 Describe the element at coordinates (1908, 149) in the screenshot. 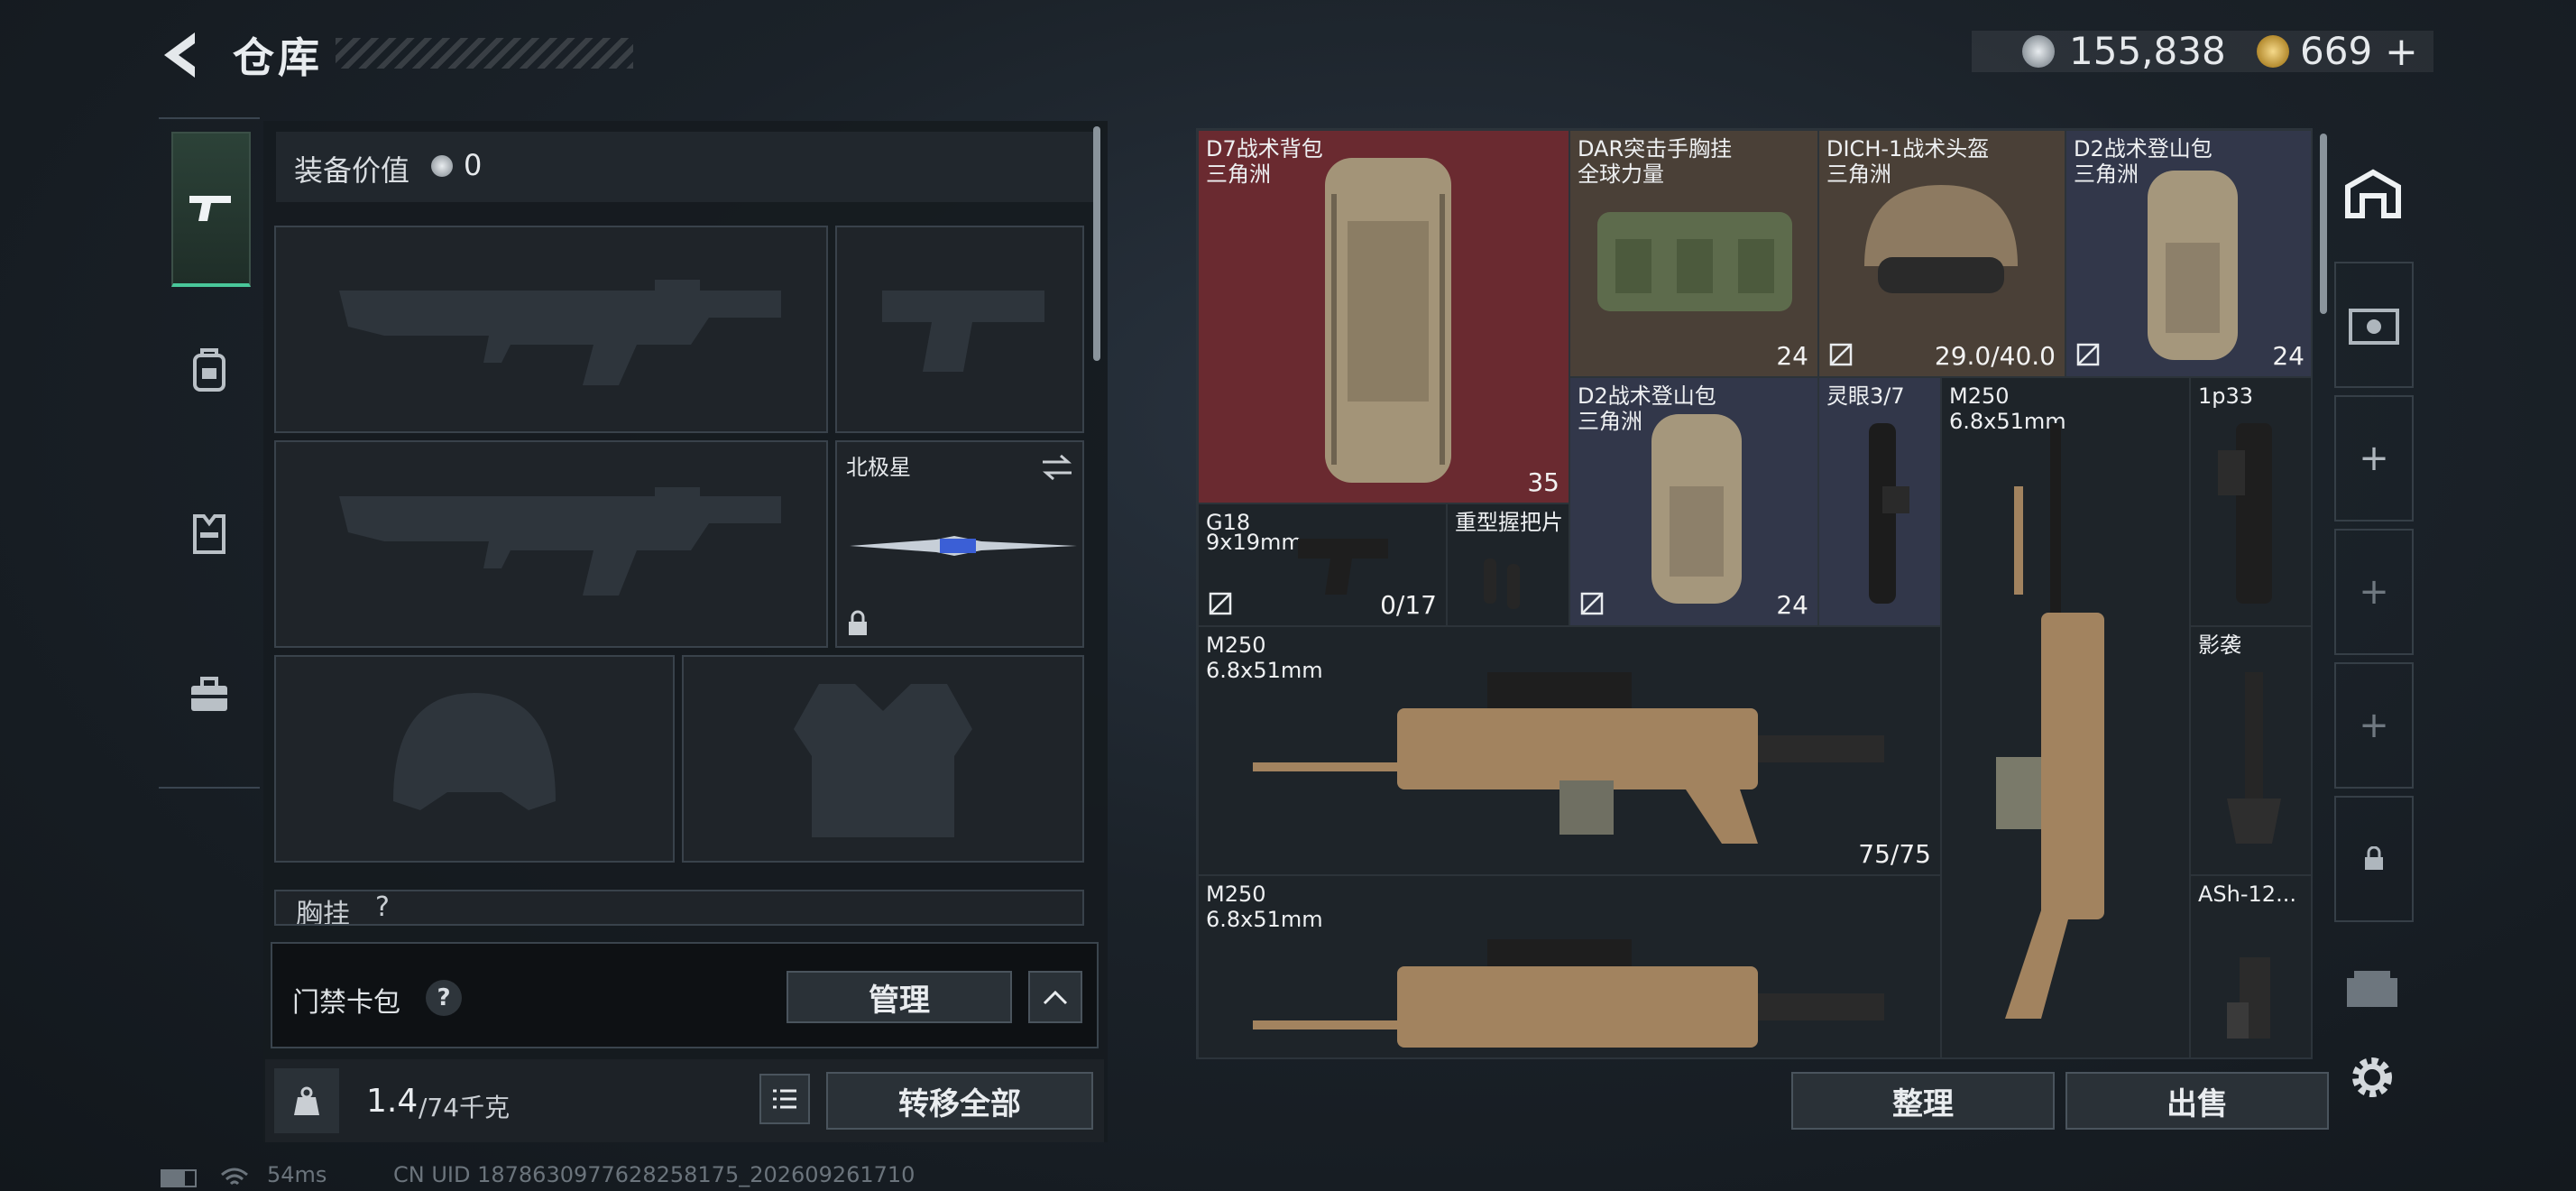

I see `item-name: DICH-1战术头盔` at that location.